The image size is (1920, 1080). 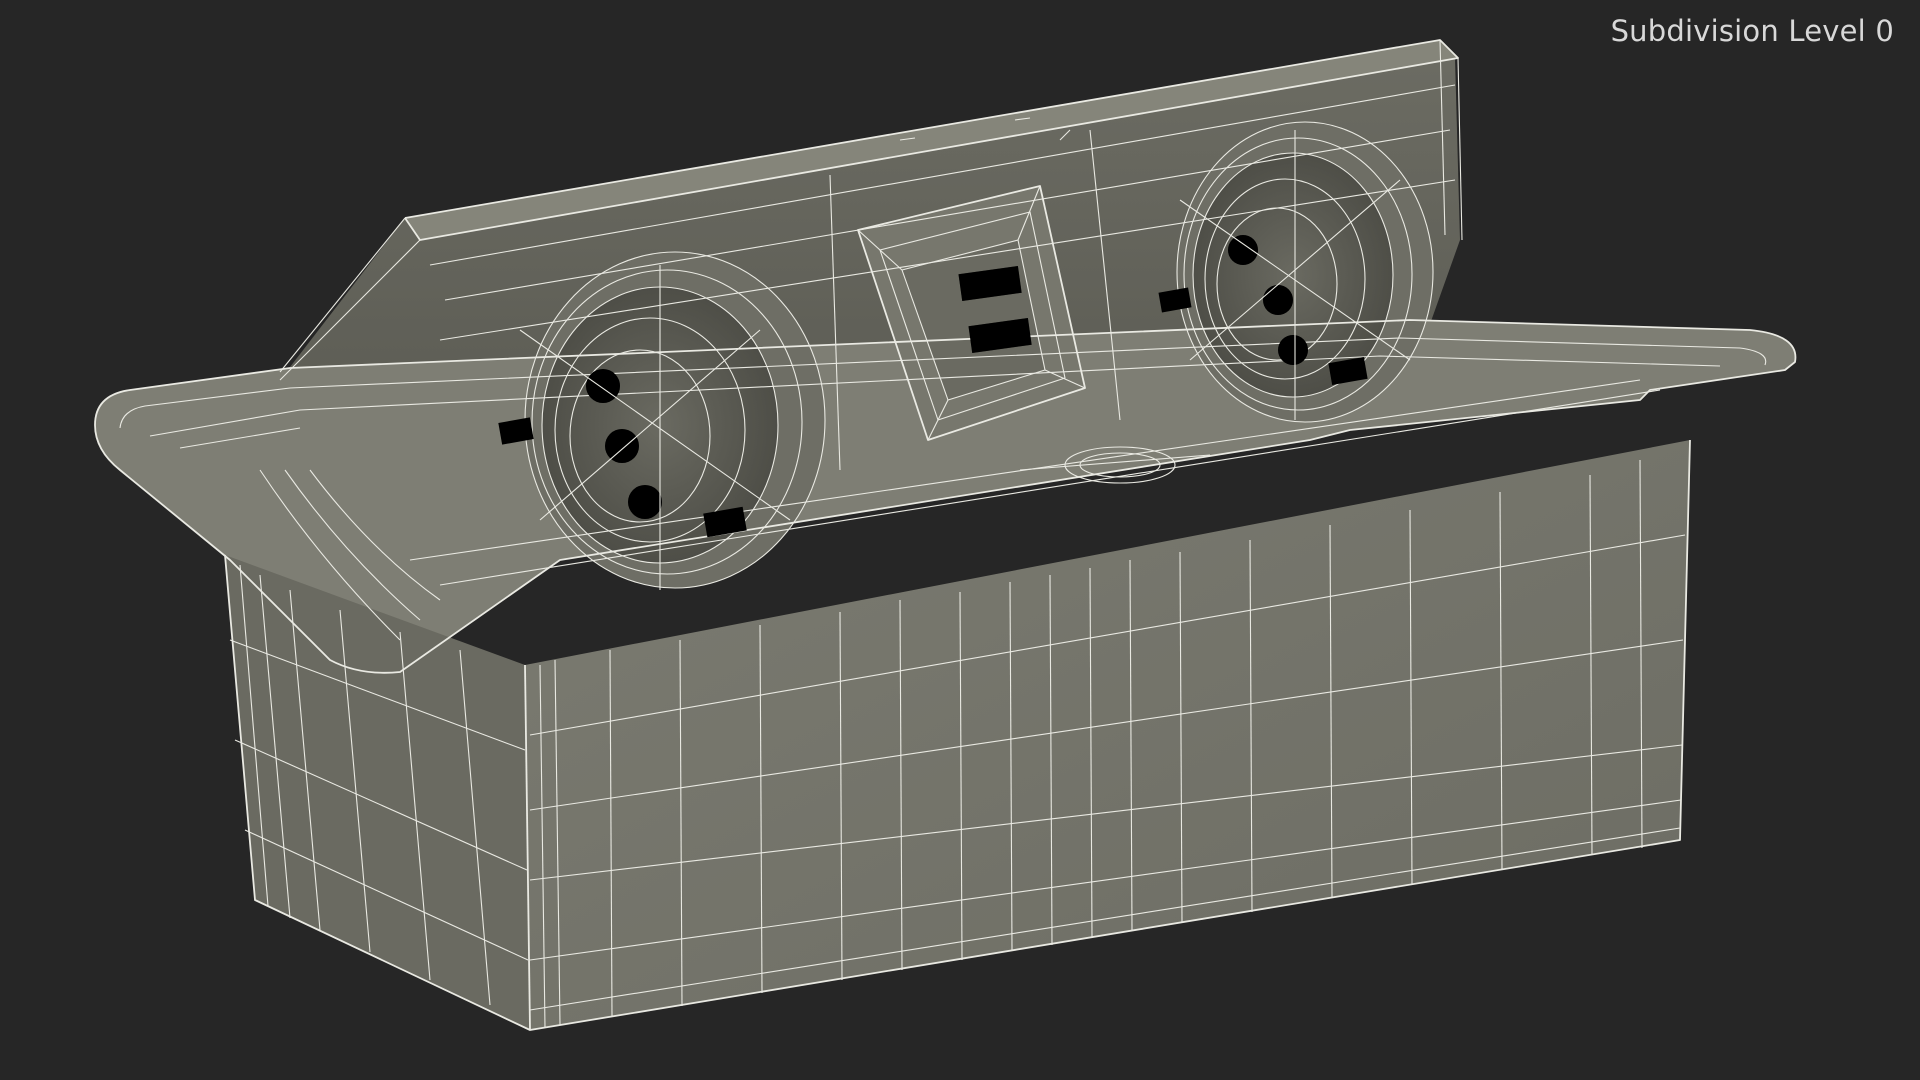 What do you see at coordinates (1752, 31) in the screenshot?
I see `subdivision-level-label: Subdivision Level 0` at bounding box center [1752, 31].